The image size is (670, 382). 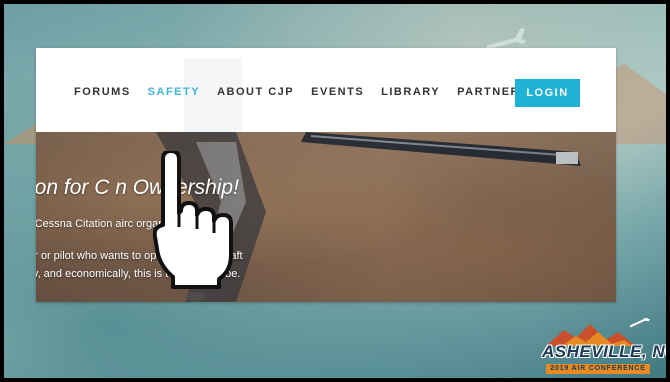 I want to click on nav-item-forums: FORUMS, so click(x=102, y=92).